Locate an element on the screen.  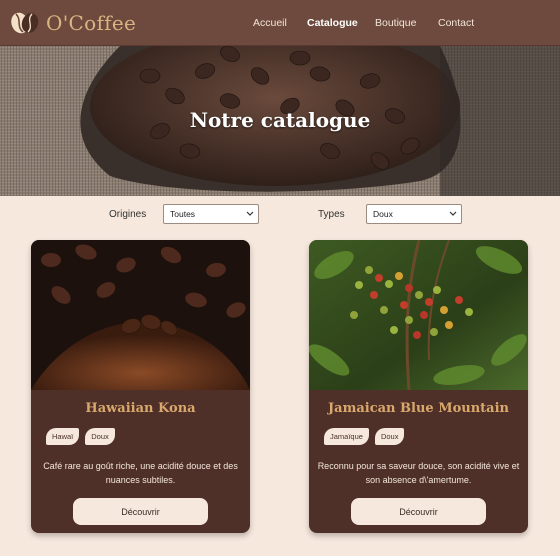
coffee-cherries-image is located at coordinates (418, 315).